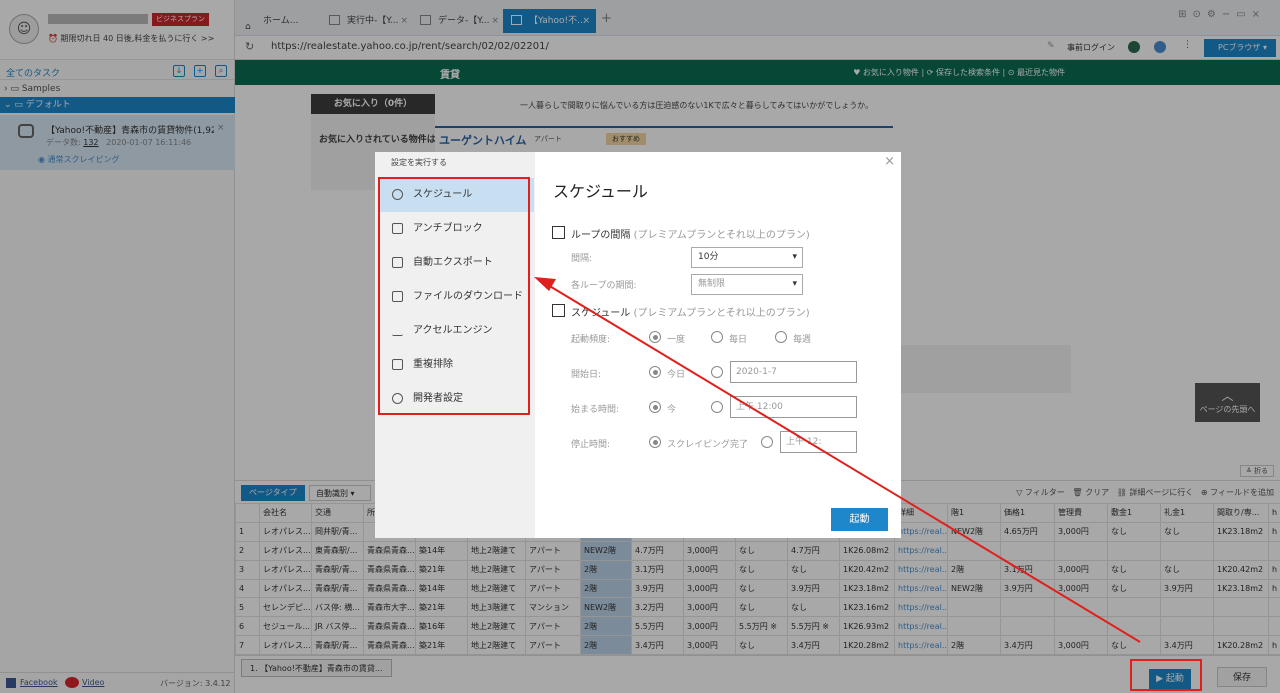 This screenshot has height=693, width=1280. What do you see at coordinates (655, 407) in the screenshot?
I see `now-radio` at bounding box center [655, 407].